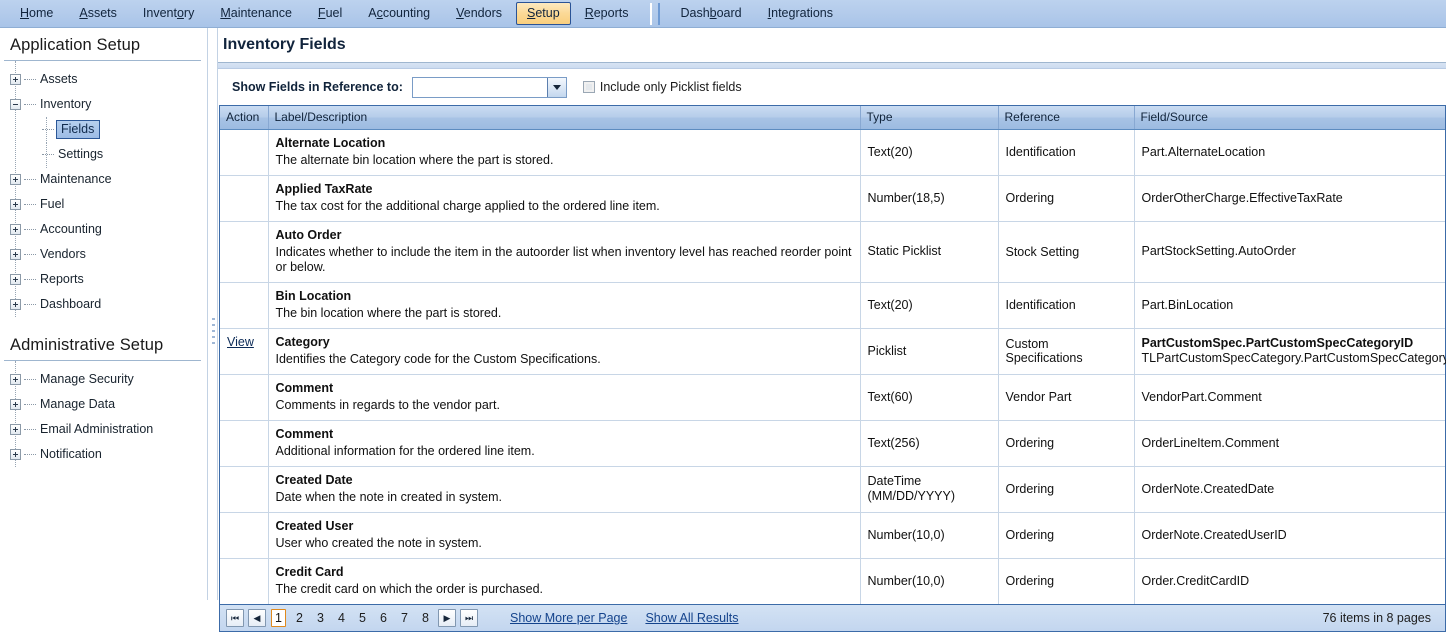  I want to click on grid-column-header-reference: Reference, so click(1066, 118).